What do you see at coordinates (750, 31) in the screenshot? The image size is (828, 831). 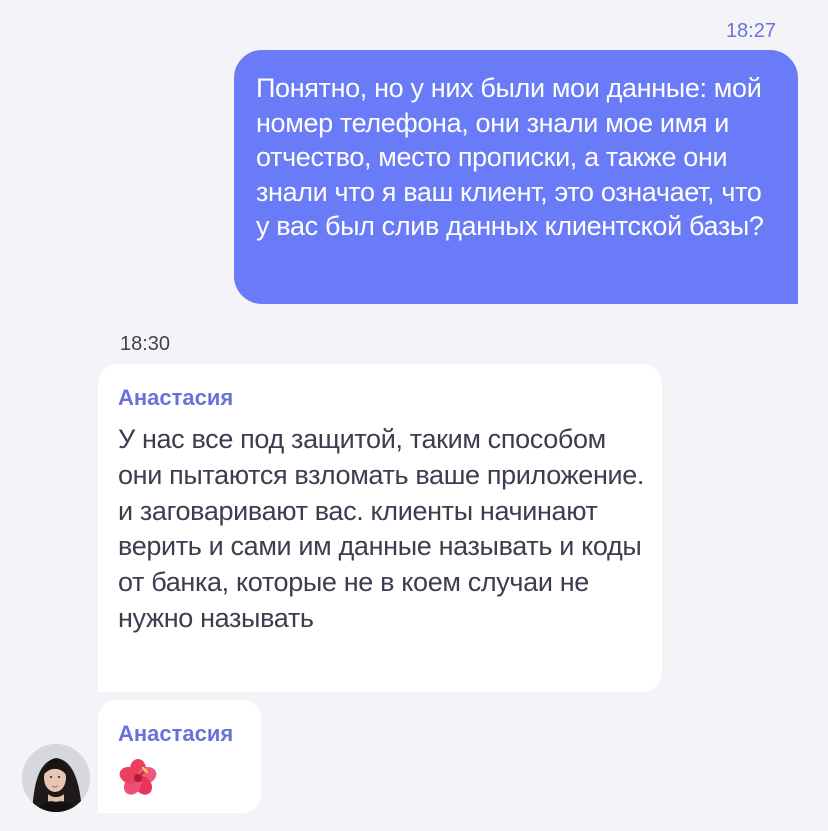 I see `outgoing-timestamp: 18:27` at bounding box center [750, 31].